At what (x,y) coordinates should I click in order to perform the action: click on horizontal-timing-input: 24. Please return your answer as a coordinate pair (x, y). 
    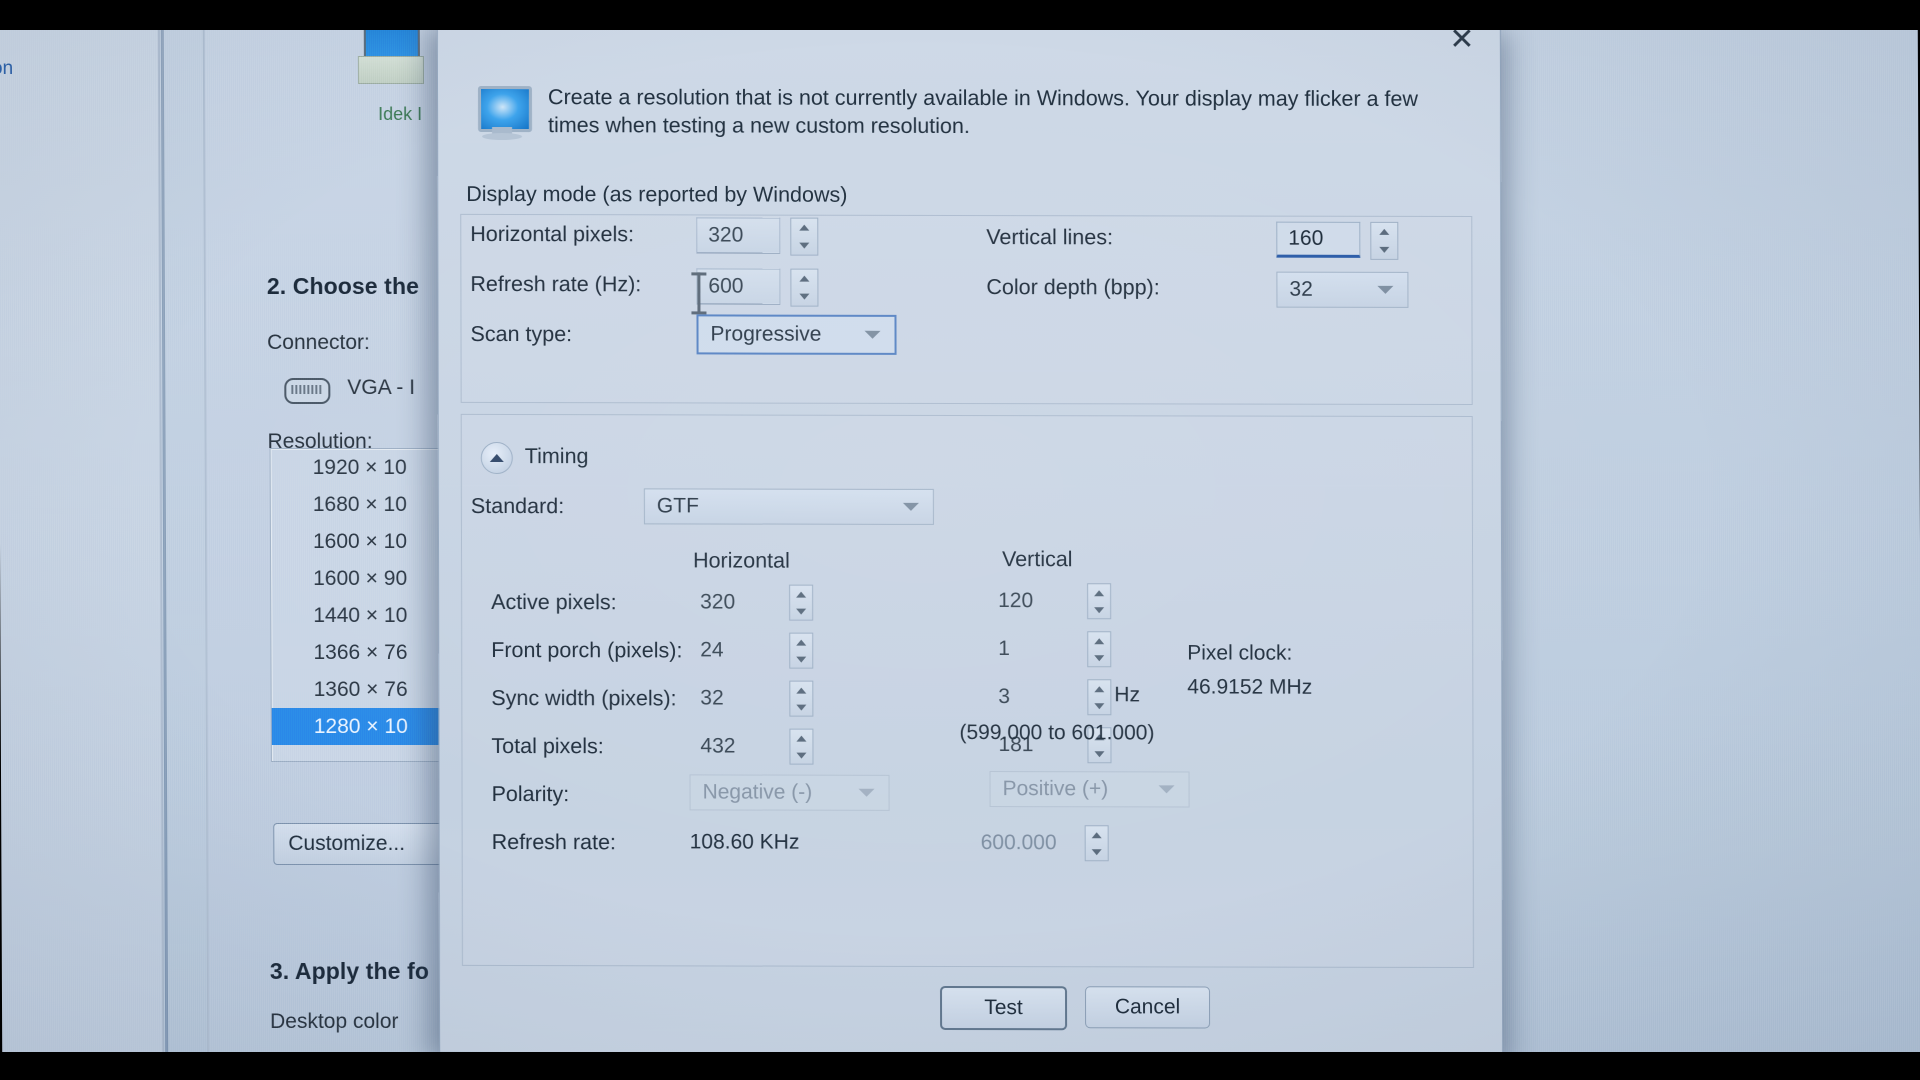
    Looking at the image, I should click on (734, 650).